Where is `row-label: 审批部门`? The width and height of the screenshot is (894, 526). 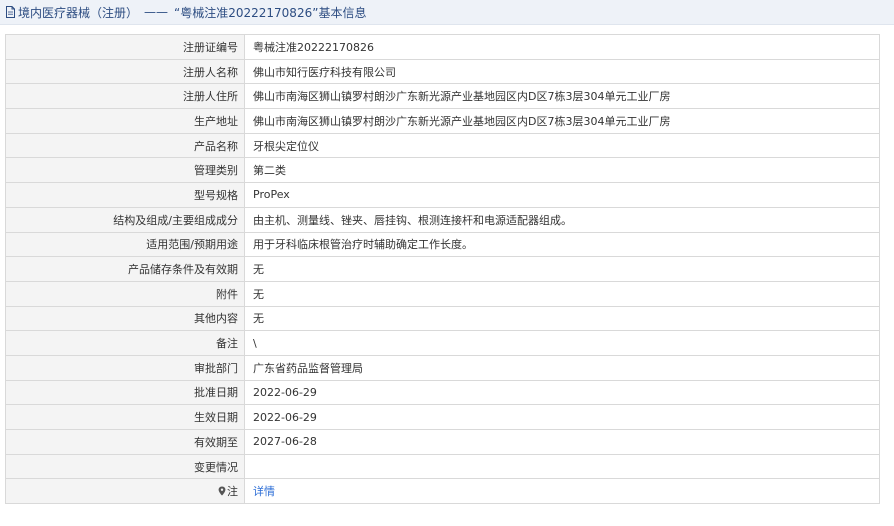
row-label: 审批部门 is located at coordinates (125, 367).